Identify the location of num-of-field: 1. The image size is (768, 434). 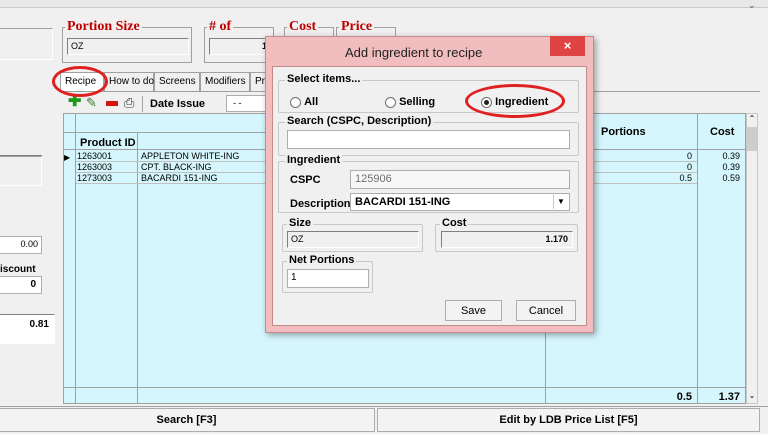
(240, 46).